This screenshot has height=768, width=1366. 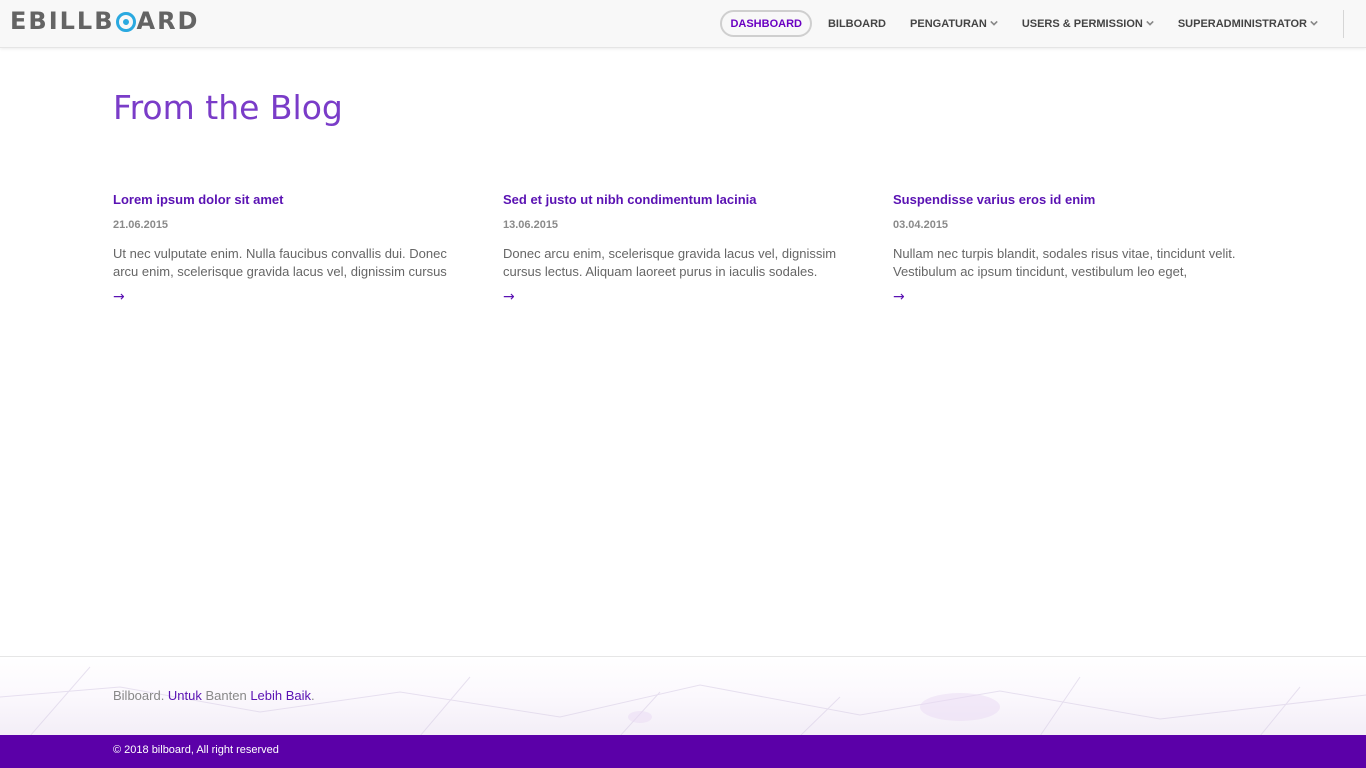 I want to click on ebillboard-logo: EBILLB ARD, so click(x=104, y=21).